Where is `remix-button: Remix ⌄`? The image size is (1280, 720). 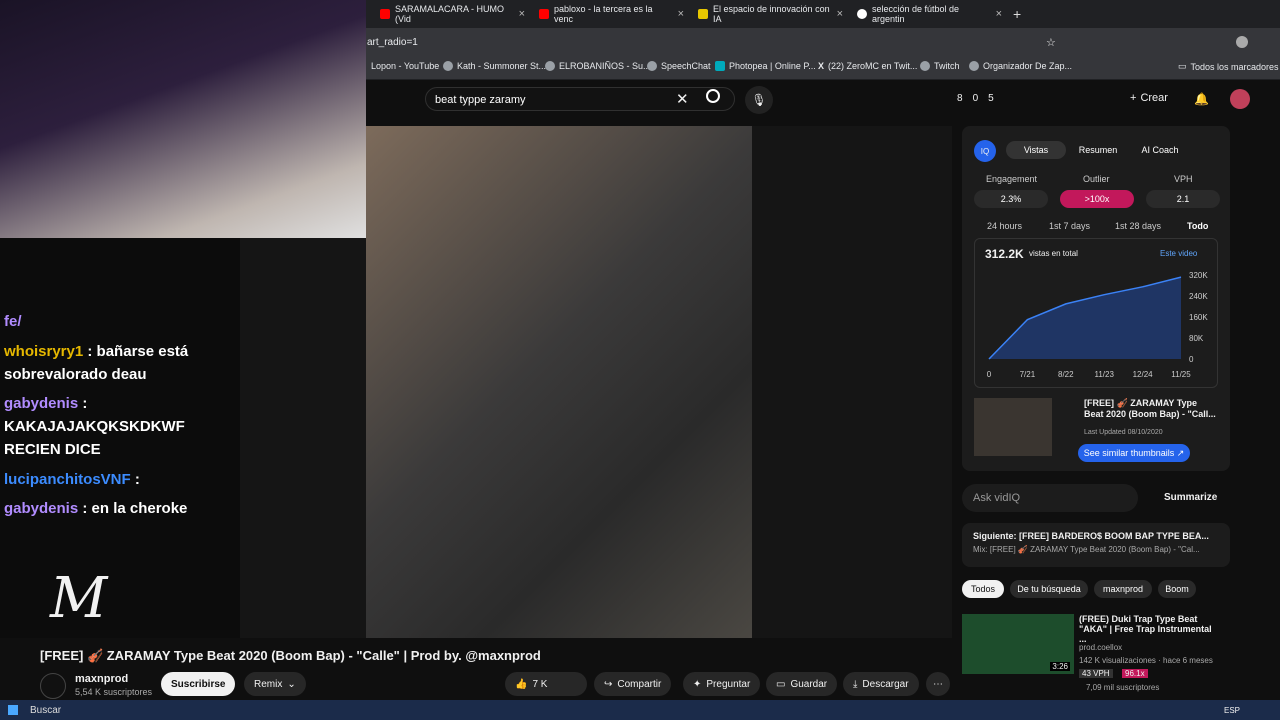 remix-button: Remix ⌄ is located at coordinates (275, 684).